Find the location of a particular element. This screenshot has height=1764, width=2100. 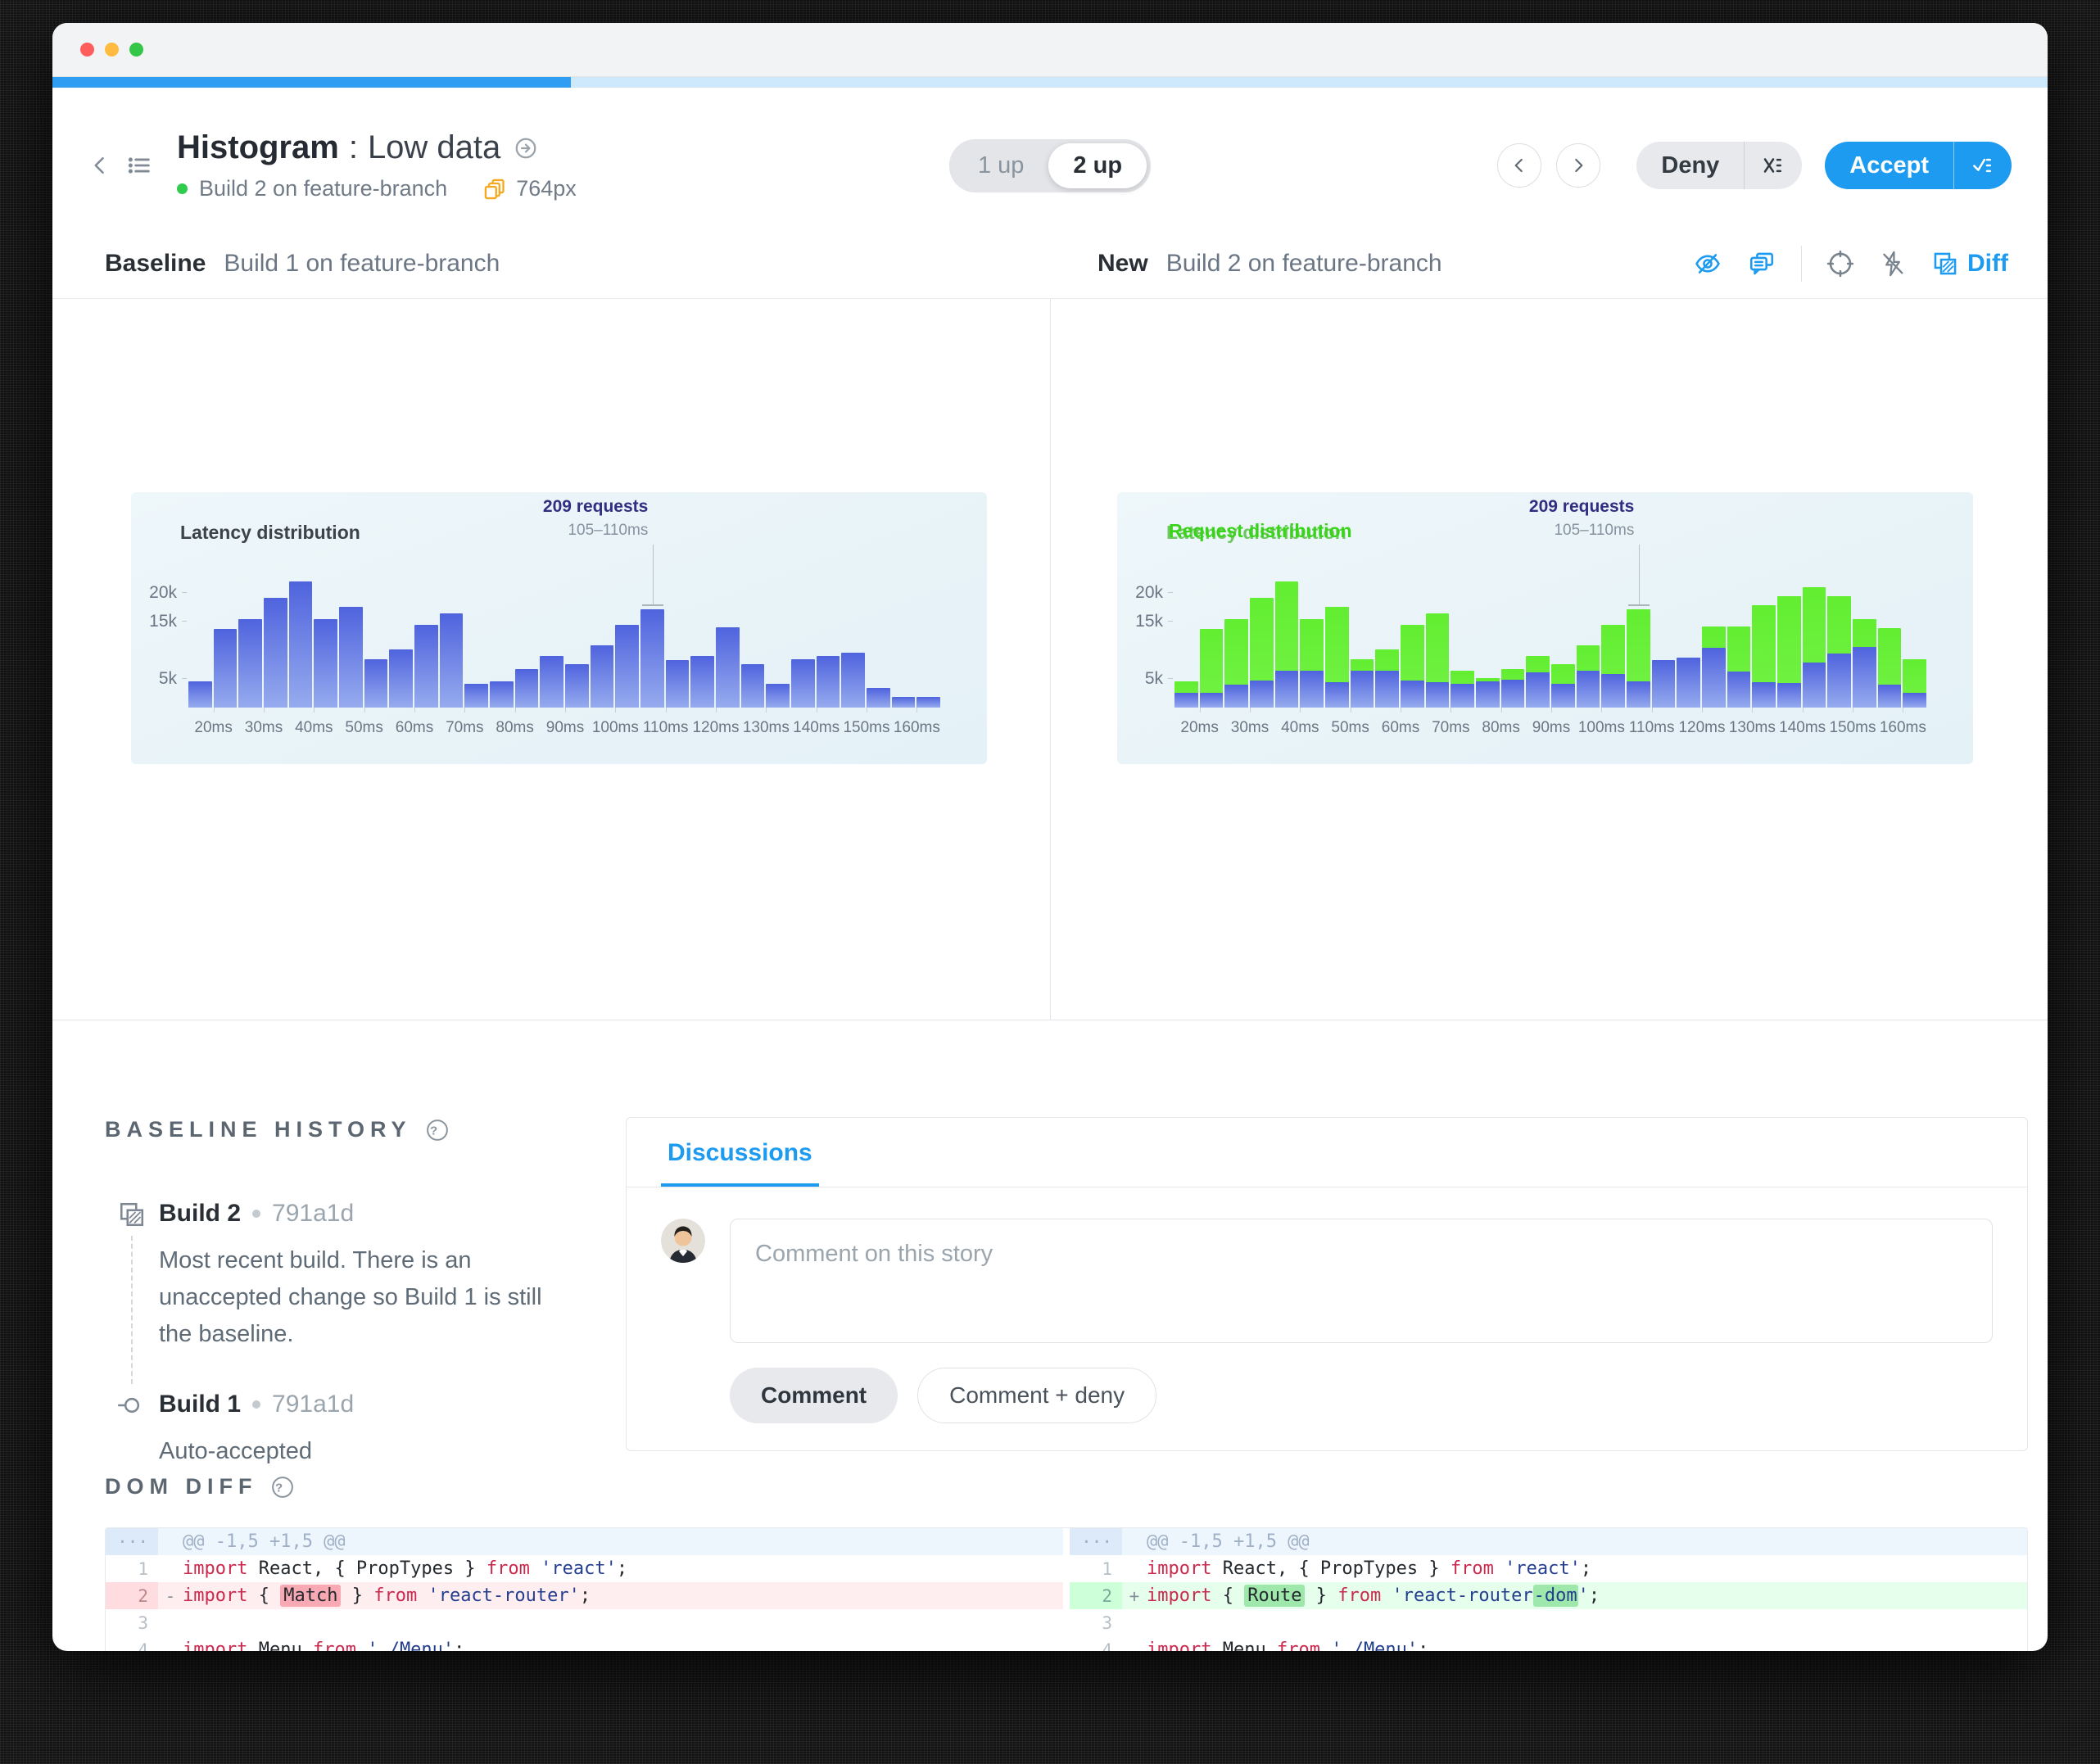

timeline-connector is located at coordinates (132, 1310).